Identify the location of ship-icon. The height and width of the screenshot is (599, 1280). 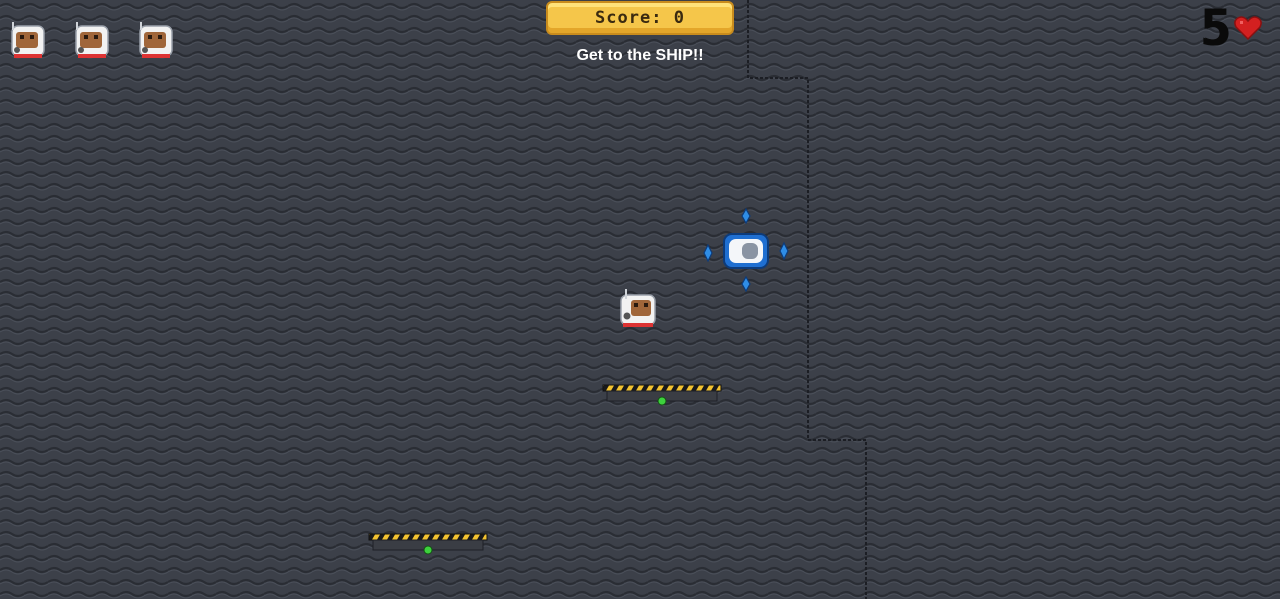
(746, 250).